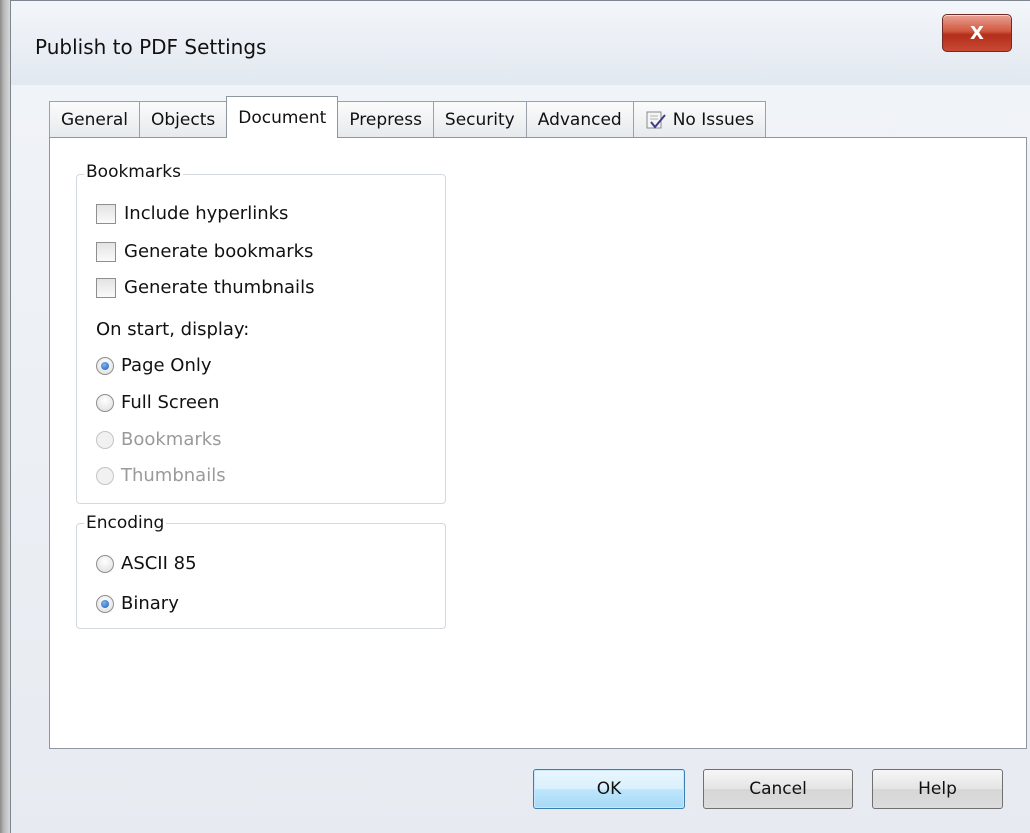 This screenshot has width=1030, height=833. What do you see at coordinates (146, 563) in the screenshot?
I see `radio-ascii85: ASCII 85` at bounding box center [146, 563].